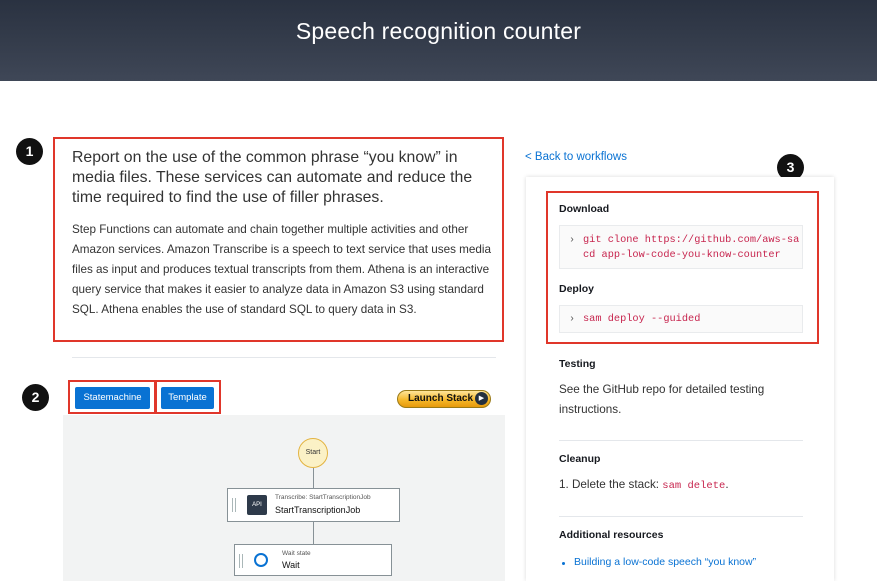 The image size is (877, 581). What do you see at coordinates (481, 398) in the screenshot?
I see `play-arrow-icon: ▶` at bounding box center [481, 398].